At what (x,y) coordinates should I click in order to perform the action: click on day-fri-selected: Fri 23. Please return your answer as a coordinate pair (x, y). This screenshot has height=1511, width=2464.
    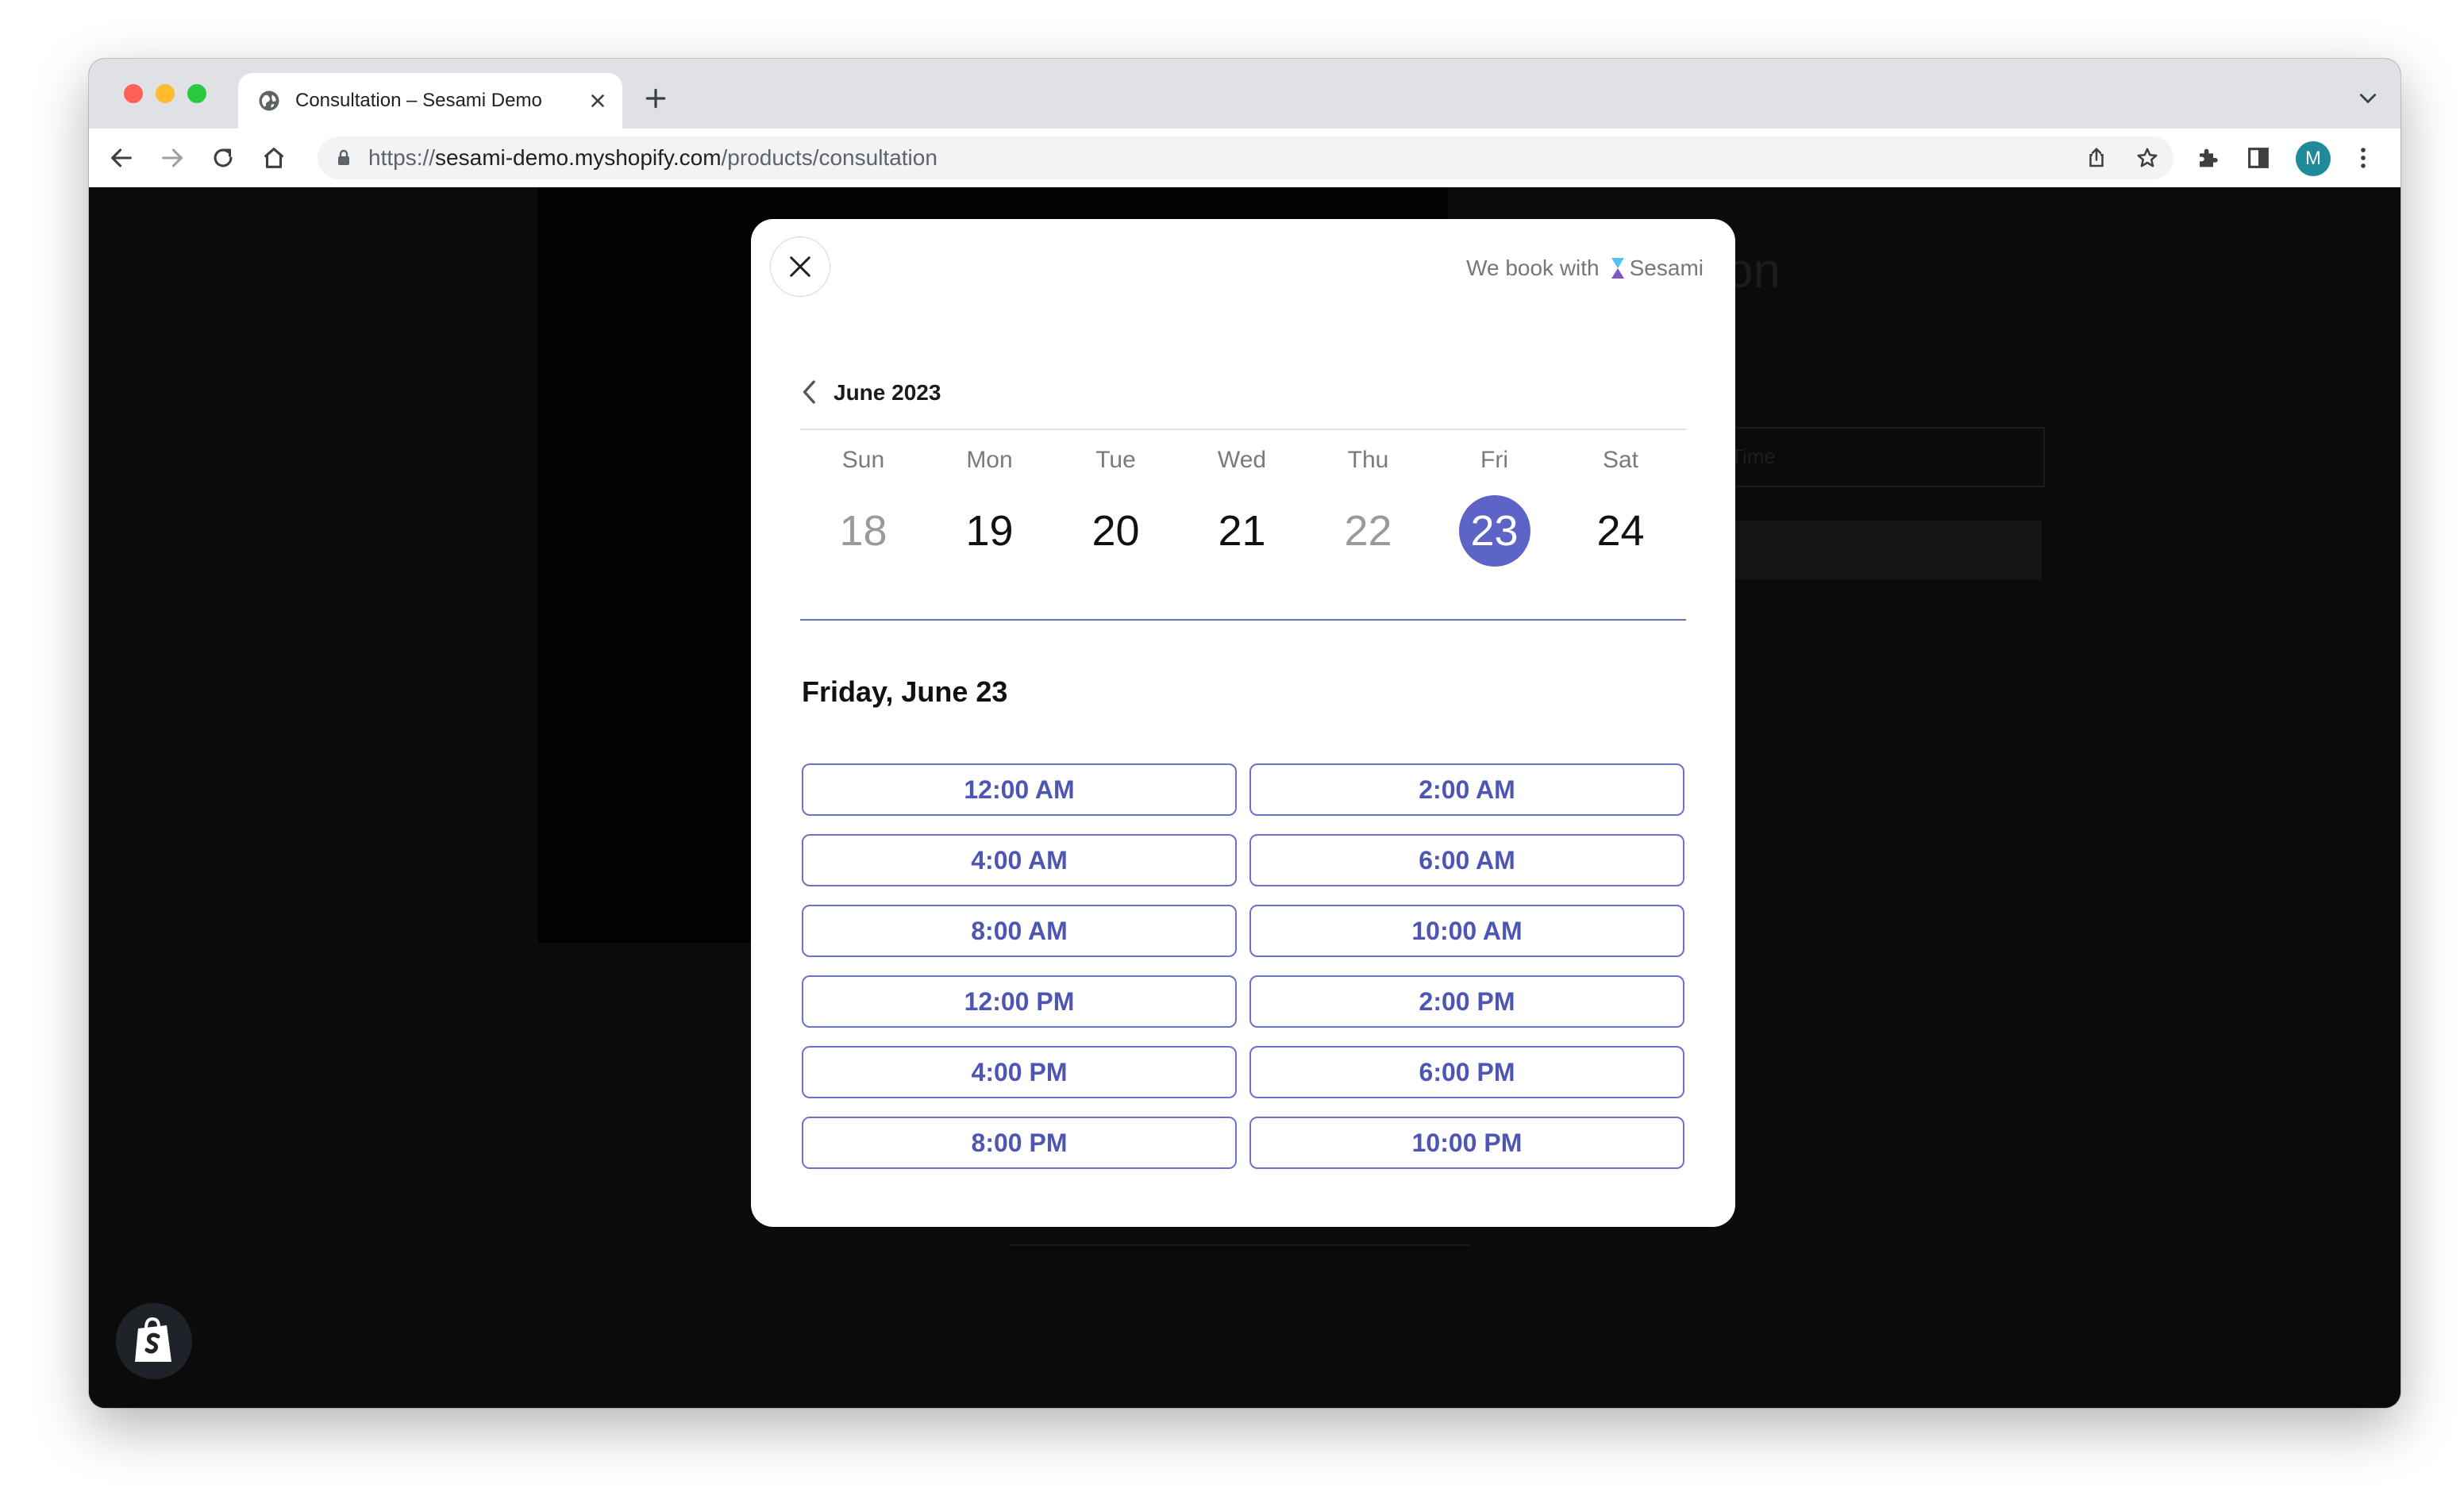
    Looking at the image, I should click on (1494, 502).